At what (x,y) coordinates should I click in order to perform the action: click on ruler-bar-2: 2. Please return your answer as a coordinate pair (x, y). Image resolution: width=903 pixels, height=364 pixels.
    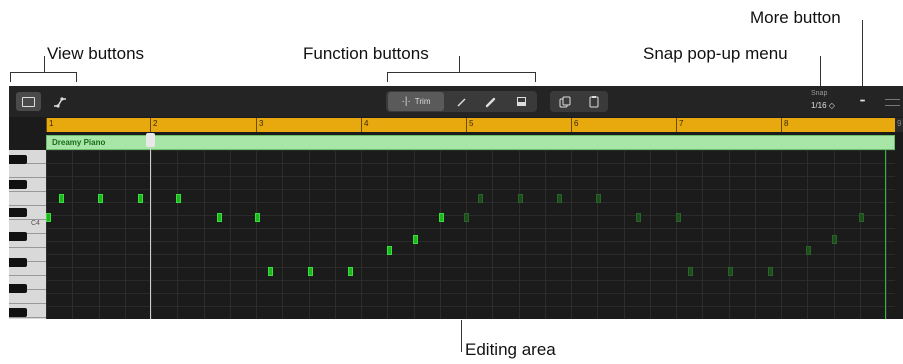
    Looking at the image, I should click on (155, 123).